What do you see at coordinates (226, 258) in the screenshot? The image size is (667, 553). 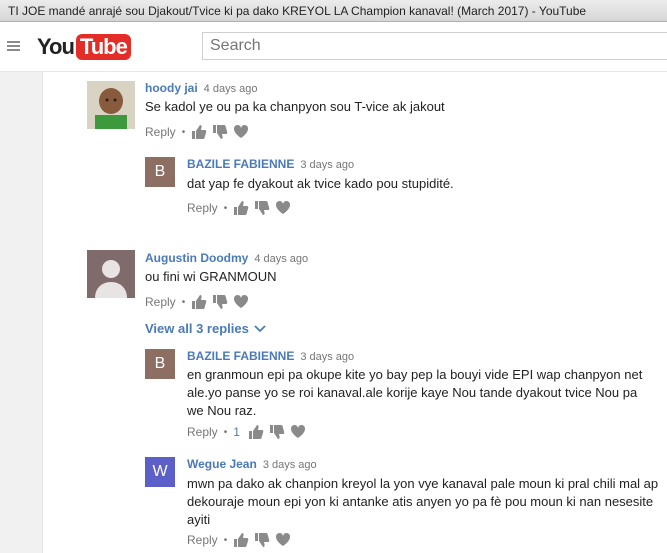 I see `comment-author: Augustin Doodmy 4 days ago` at bounding box center [226, 258].